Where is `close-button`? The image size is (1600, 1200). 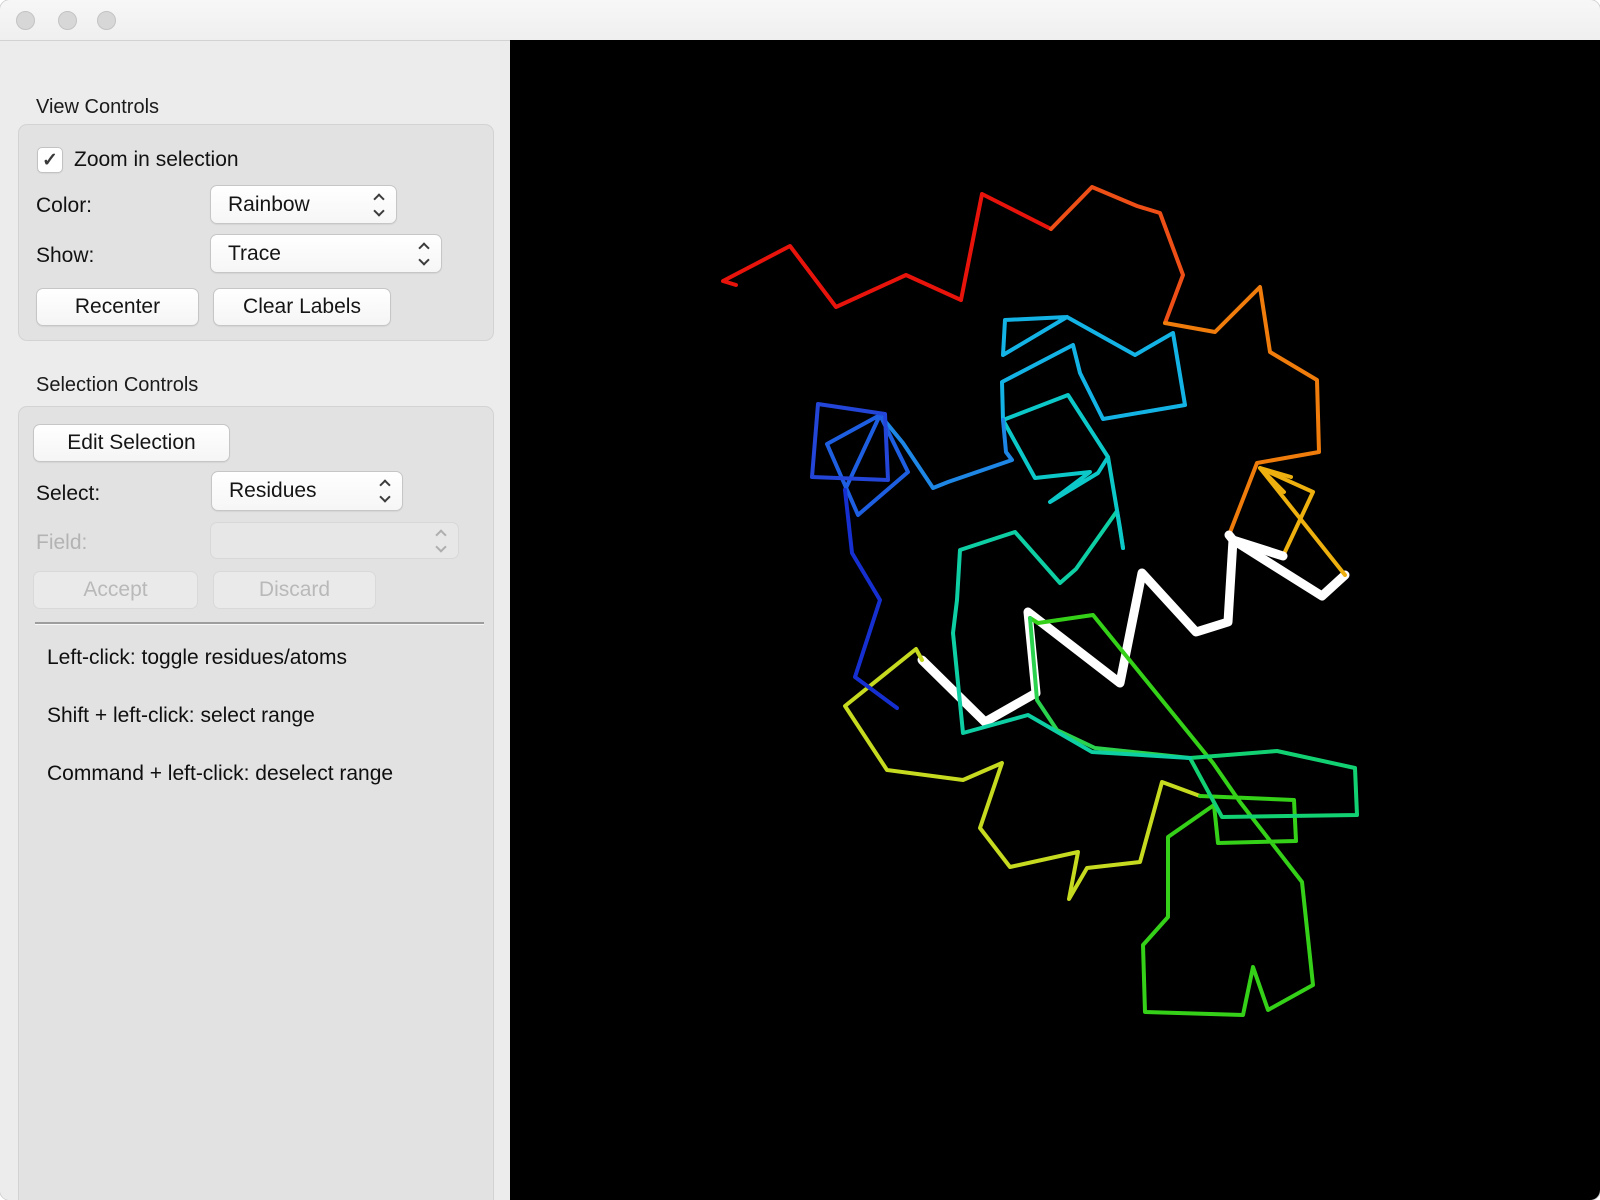
close-button is located at coordinates (25, 20).